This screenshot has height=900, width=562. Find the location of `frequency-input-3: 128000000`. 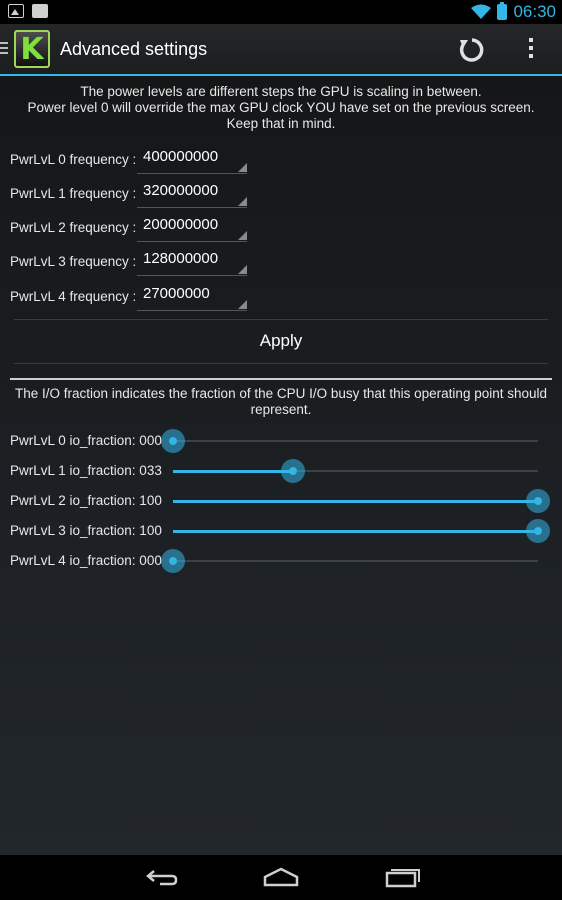

frequency-input-3: 128000000 is located at coordinates (192, 262).